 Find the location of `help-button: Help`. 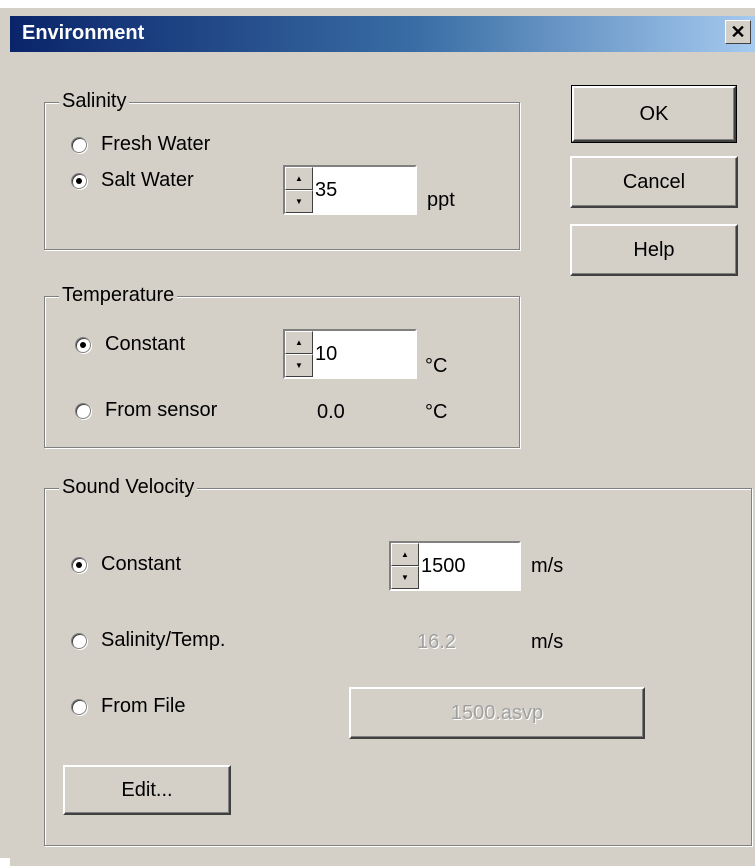

help-button: Help is located at coordinates (654, 250).